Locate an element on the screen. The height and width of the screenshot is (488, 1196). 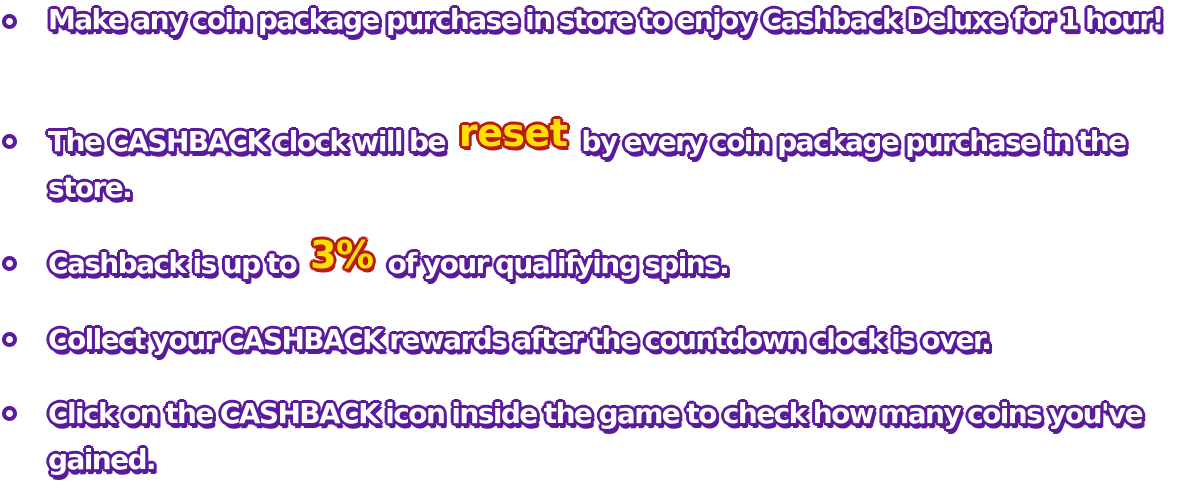
rule-text-before: The CASHBACK clock will be is located at coordinates (247, 141).